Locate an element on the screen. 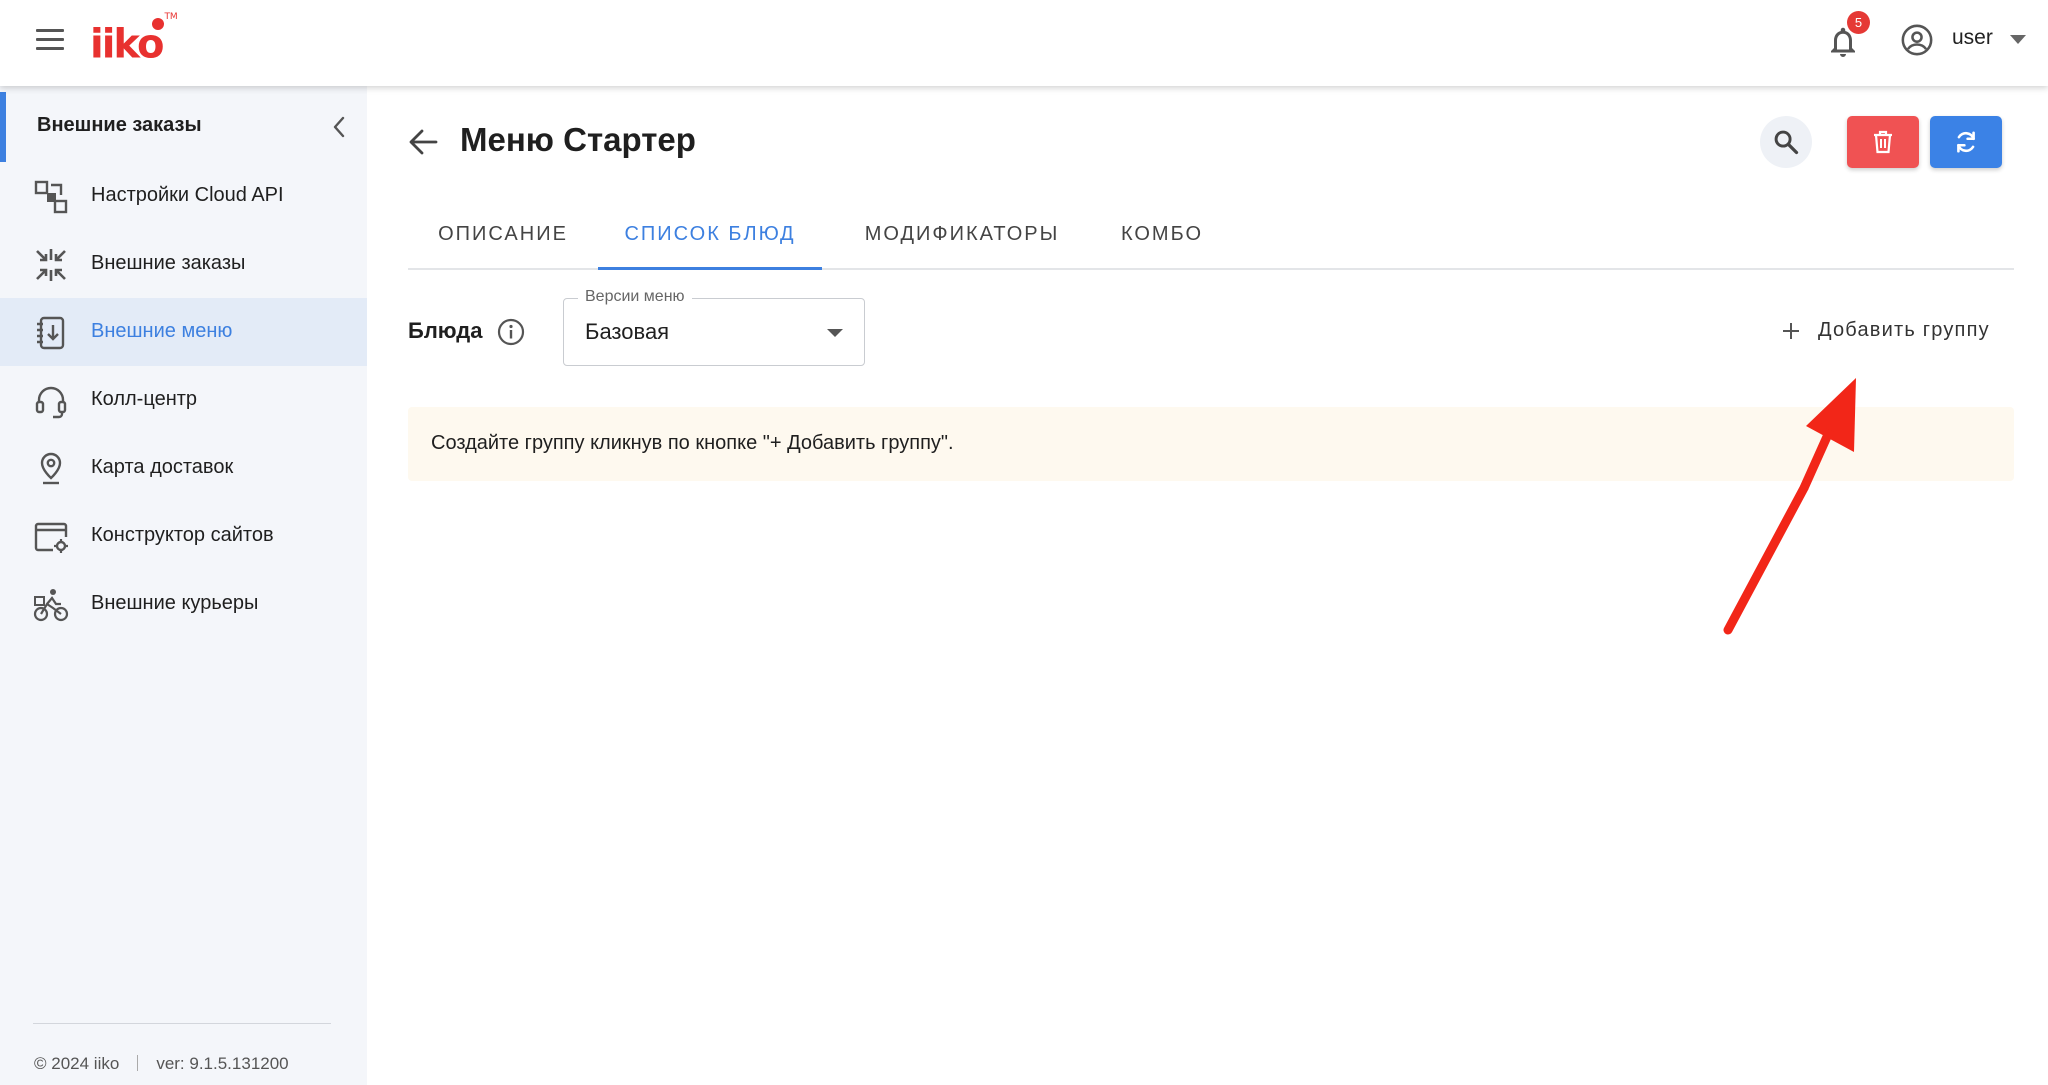  cloud-api-settings-icon is located at coordinates (51, 197).